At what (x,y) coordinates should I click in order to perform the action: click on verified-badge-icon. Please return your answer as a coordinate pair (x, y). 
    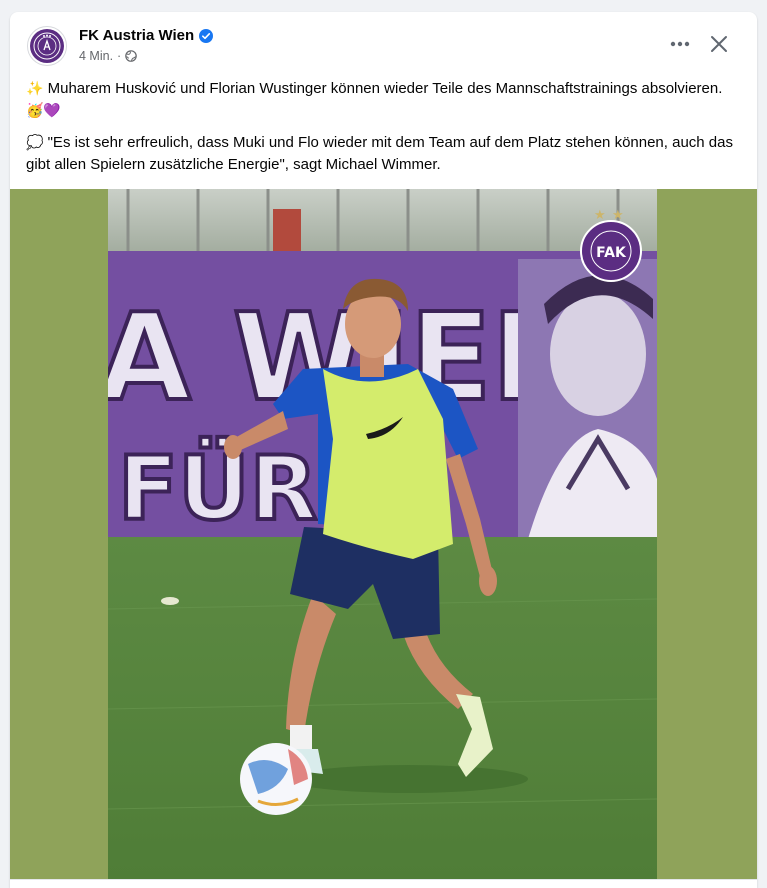
    Looking at the image, I should click on (206, 35).